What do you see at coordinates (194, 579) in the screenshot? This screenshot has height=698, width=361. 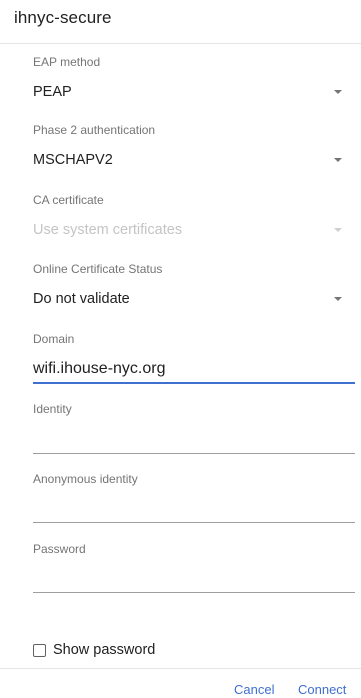 I see `password-input` at bounding box center [194, 579].